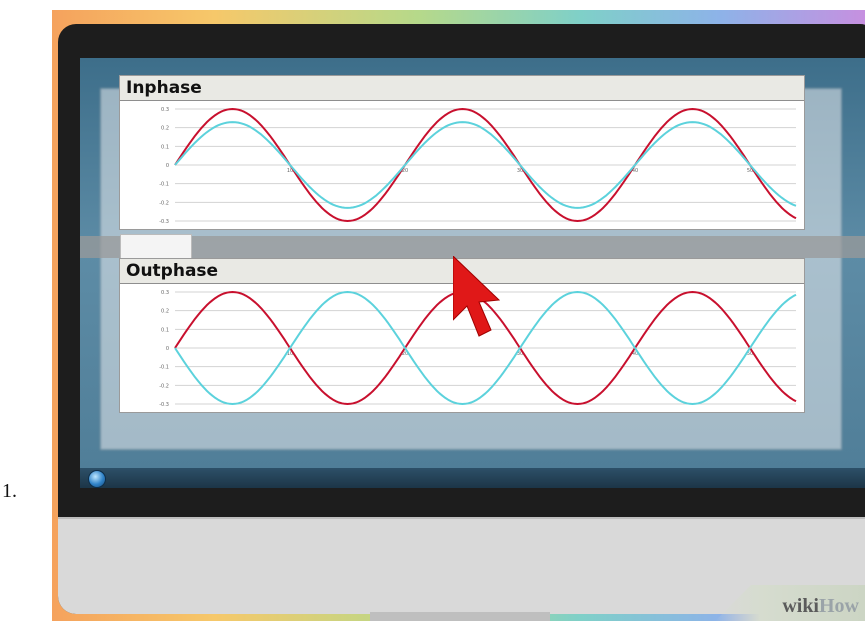  What do you see at coordinates (800, 606) in the screenshot?
I see `watermark-wiki: wiki` at bounding box center [800, 606].